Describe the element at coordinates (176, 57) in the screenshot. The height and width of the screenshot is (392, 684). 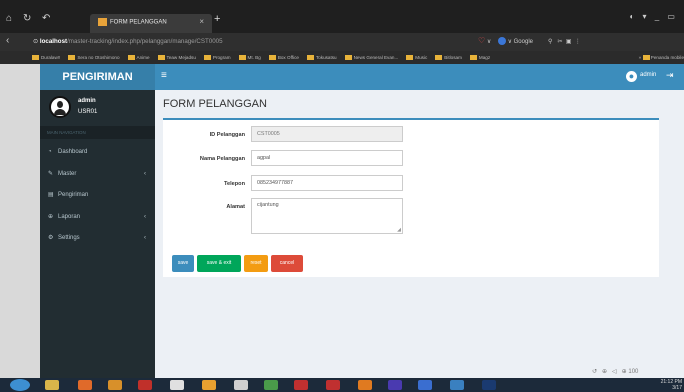
I see `bookmark-item: Teaw Mejadsu` at that location.